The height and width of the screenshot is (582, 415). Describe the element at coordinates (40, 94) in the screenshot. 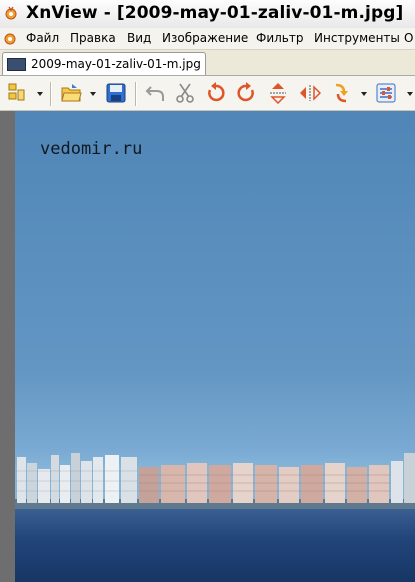

I see `browser-dropdown-arrow` at that location.